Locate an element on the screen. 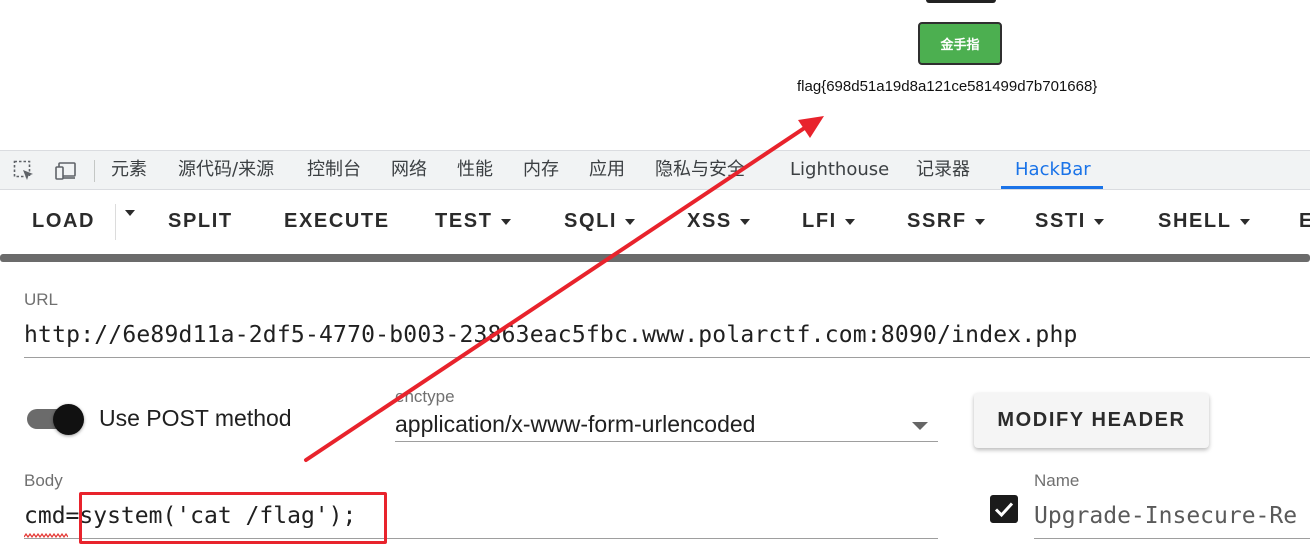 This screenshot has height=552, width=1310. tab-recorder: 记录器 is located at coordinates (943, 170).